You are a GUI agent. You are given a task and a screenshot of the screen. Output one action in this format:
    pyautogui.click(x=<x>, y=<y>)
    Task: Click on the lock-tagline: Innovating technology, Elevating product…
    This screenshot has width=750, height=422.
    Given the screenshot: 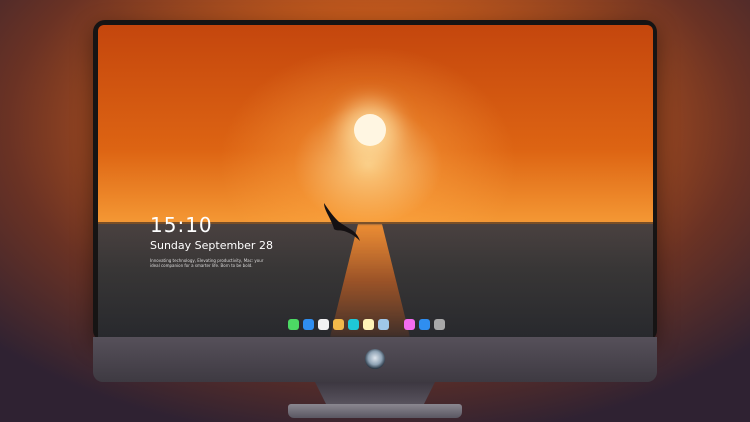 What is the action you would take?
    pyautogui.click(x=207, y=263)
    